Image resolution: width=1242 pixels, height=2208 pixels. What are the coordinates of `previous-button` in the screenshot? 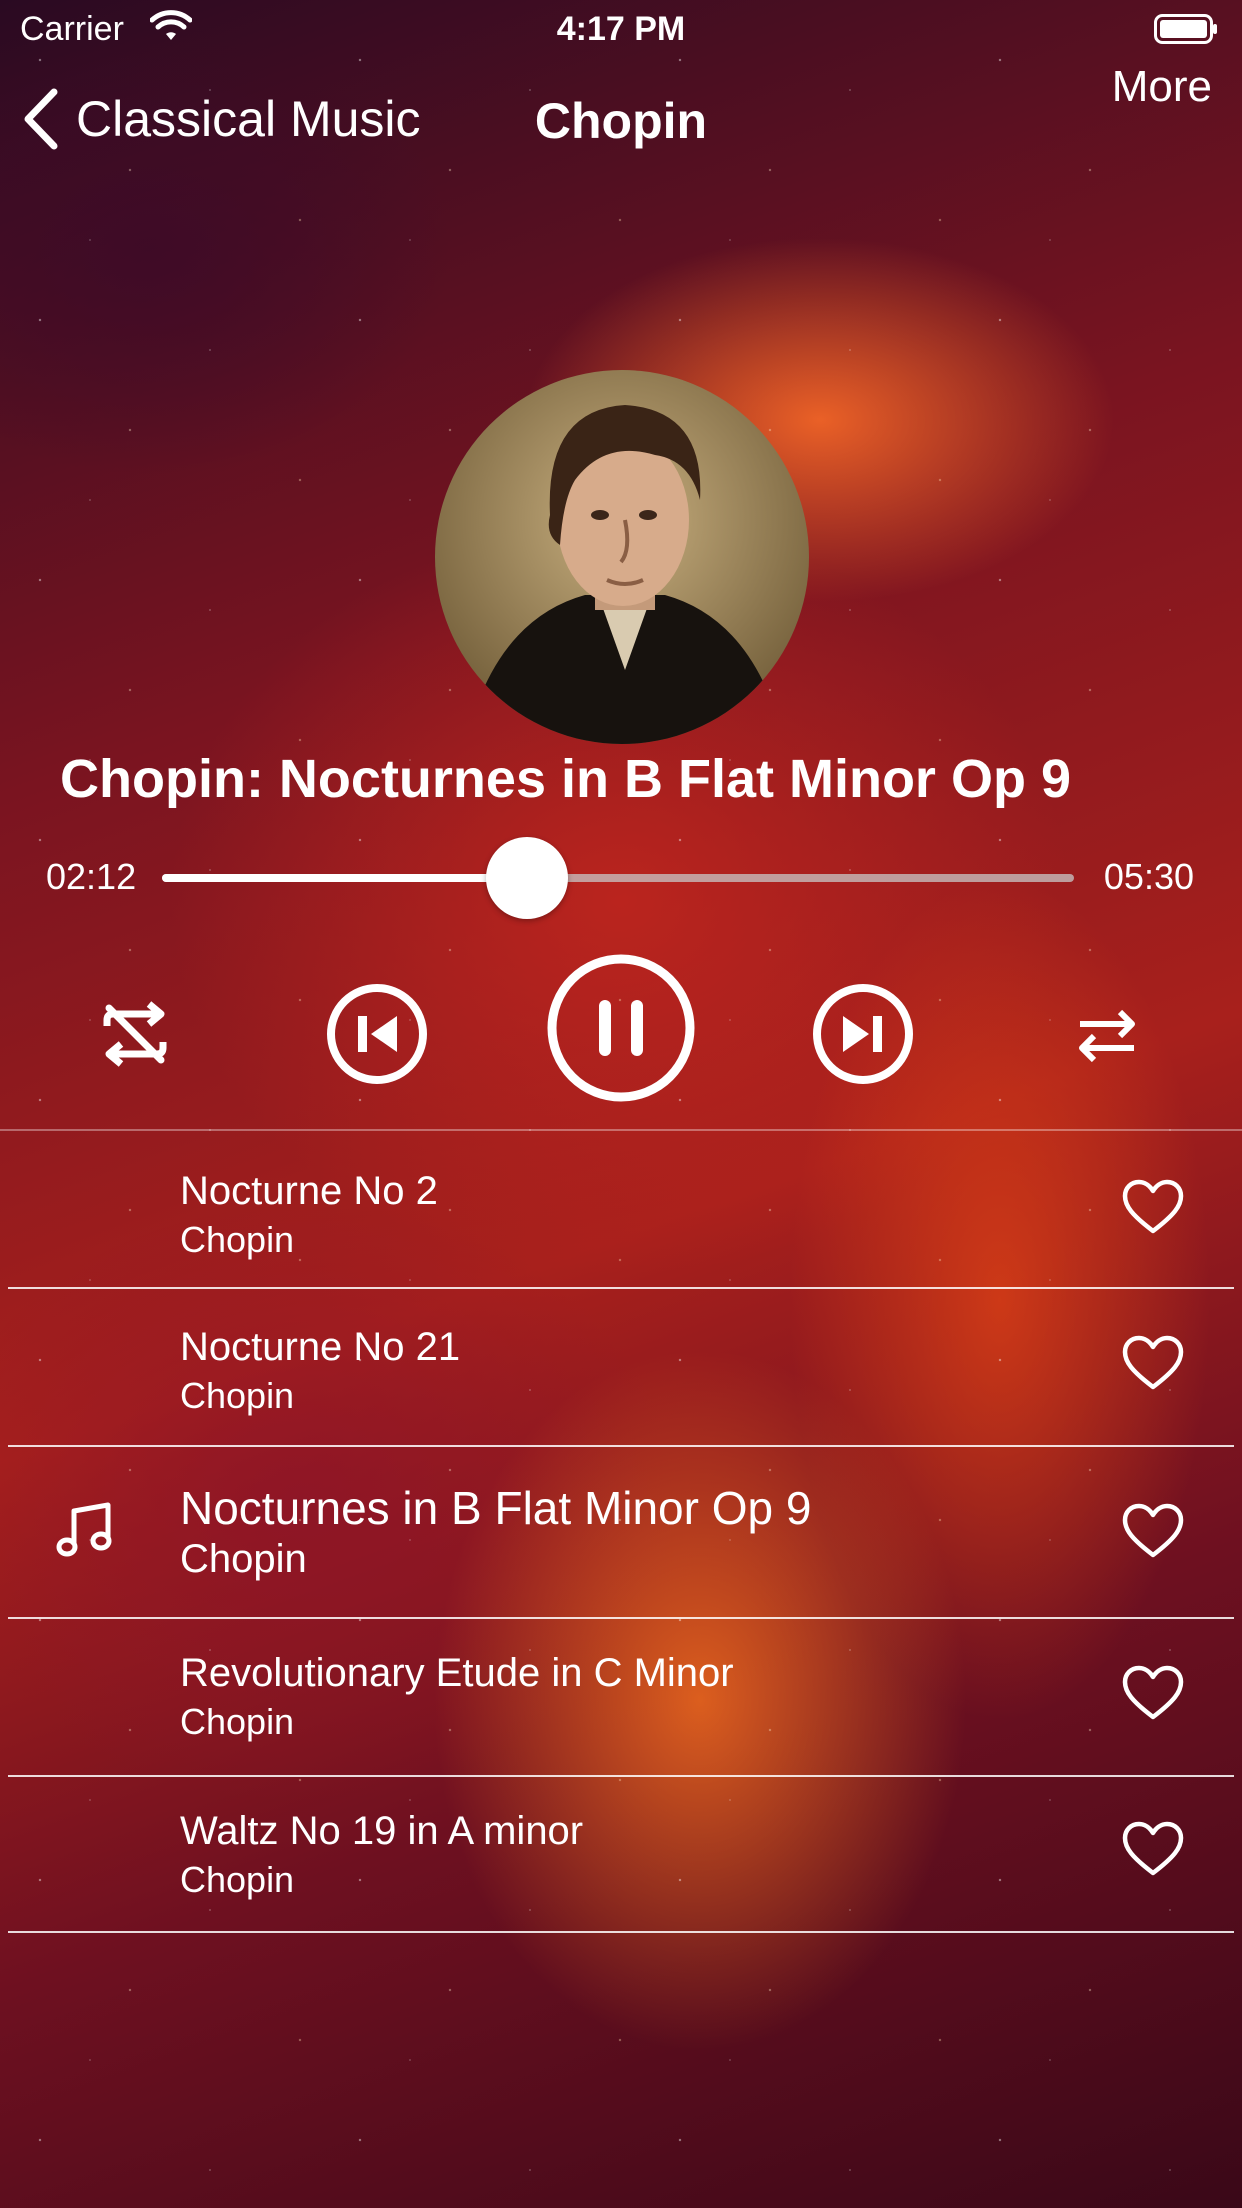 It's located at (377, 1034).